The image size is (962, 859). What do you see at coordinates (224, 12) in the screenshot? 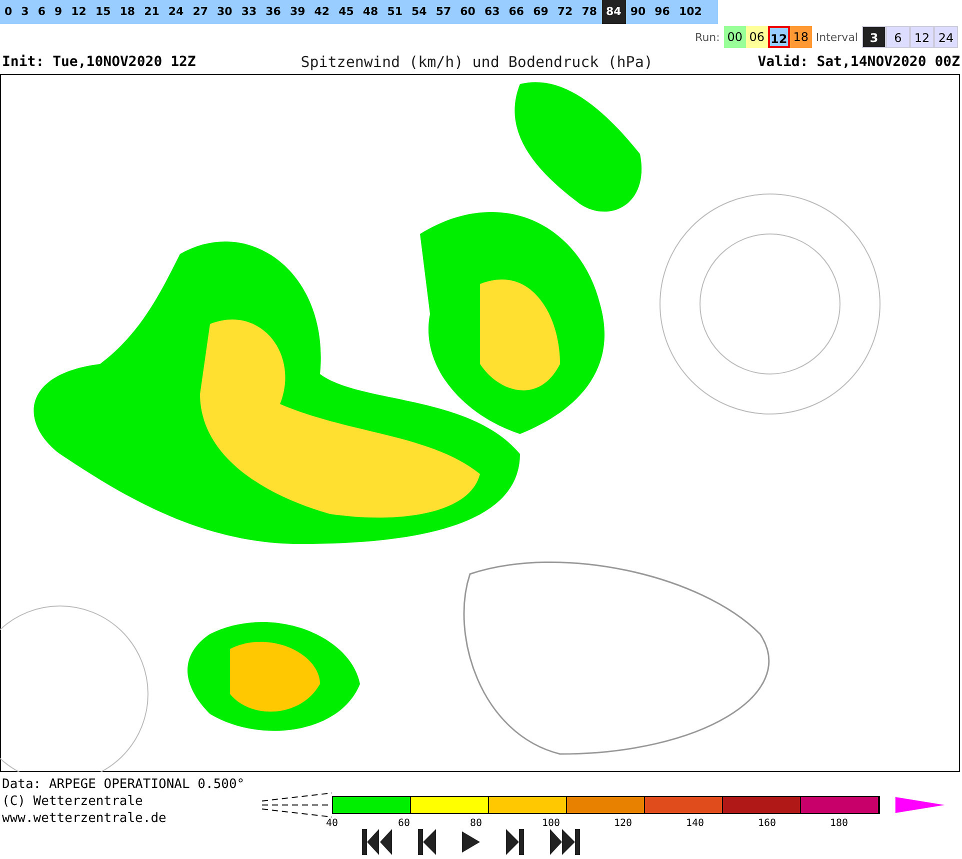
I see `timestep-link: 30` at bounding box center [224, 12].